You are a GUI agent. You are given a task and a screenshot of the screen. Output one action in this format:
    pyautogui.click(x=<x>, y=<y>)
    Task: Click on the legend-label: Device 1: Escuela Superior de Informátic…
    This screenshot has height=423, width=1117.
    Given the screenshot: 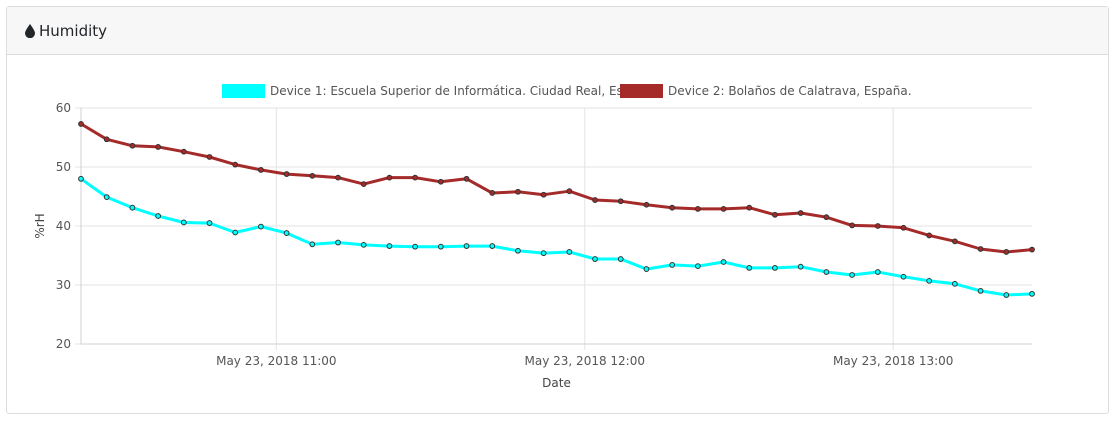 What is the action you would take?
    pyautogui.click(x=463, y=91)
    